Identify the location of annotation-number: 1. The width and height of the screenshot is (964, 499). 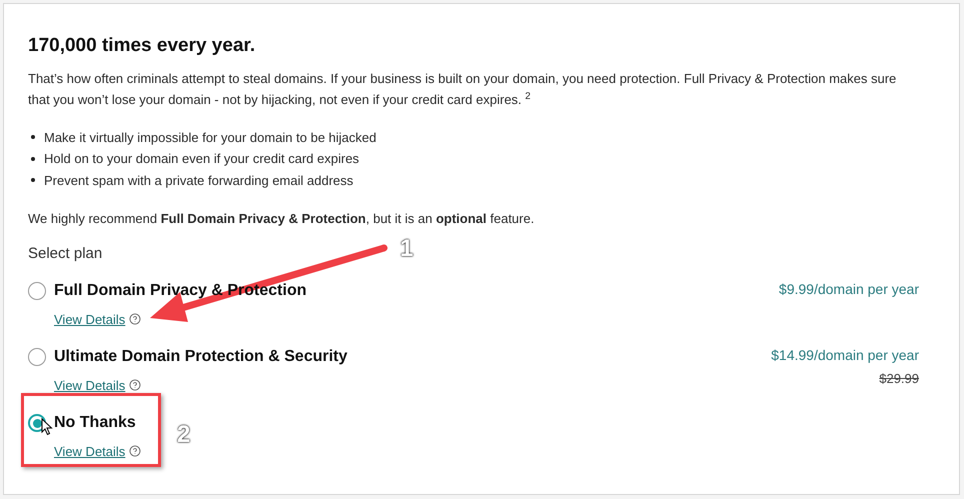
(407, 249).